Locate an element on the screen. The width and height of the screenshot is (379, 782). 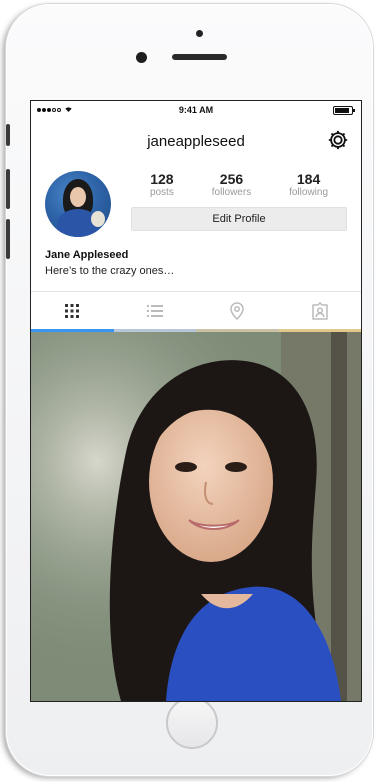
stat-value: 128 is located at coordinates (162, 179).